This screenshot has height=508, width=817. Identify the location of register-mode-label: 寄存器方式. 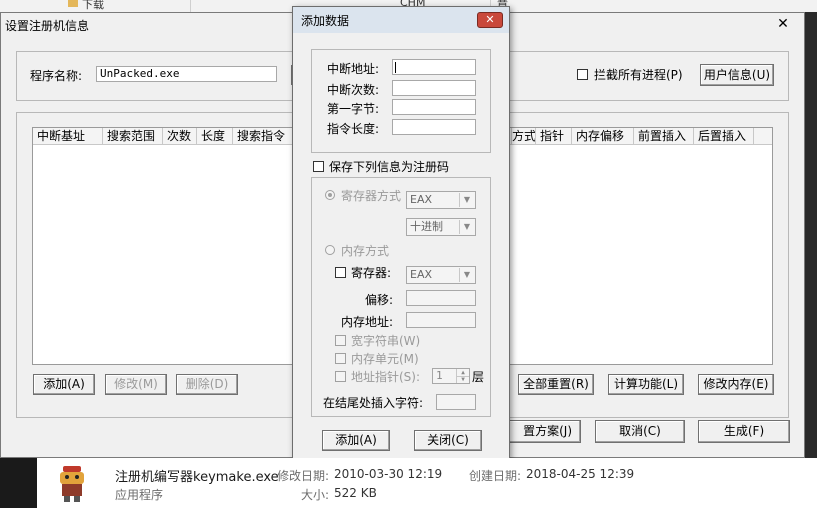
(371, 196).